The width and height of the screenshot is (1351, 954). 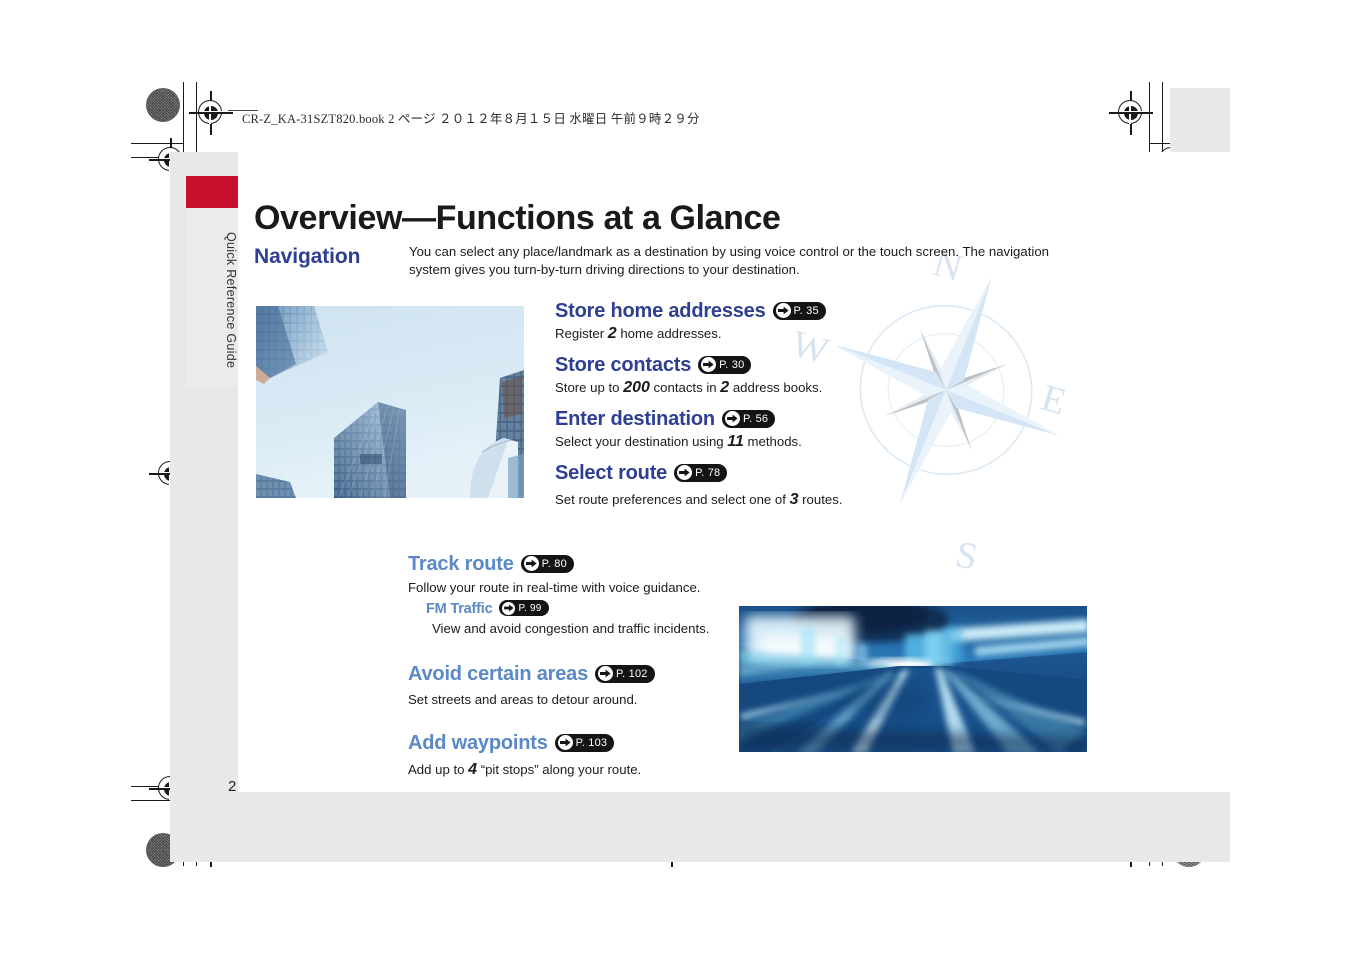 What do you see at coordinates (708, 472) in the screenshot?
I see `page-reference-label: P. 78` at bounding box center [708, 472].